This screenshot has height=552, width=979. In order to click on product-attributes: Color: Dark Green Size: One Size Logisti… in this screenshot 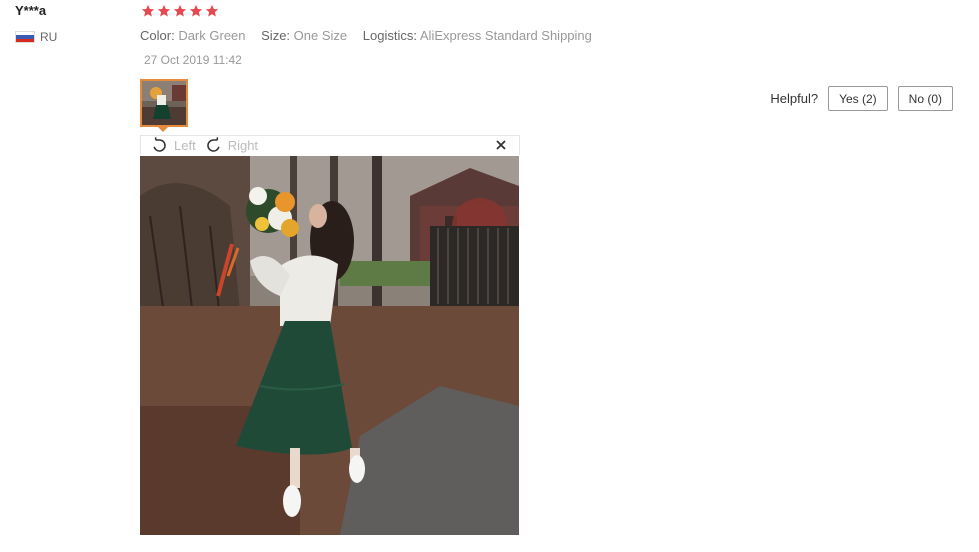, I will do `click(372, 35)`.